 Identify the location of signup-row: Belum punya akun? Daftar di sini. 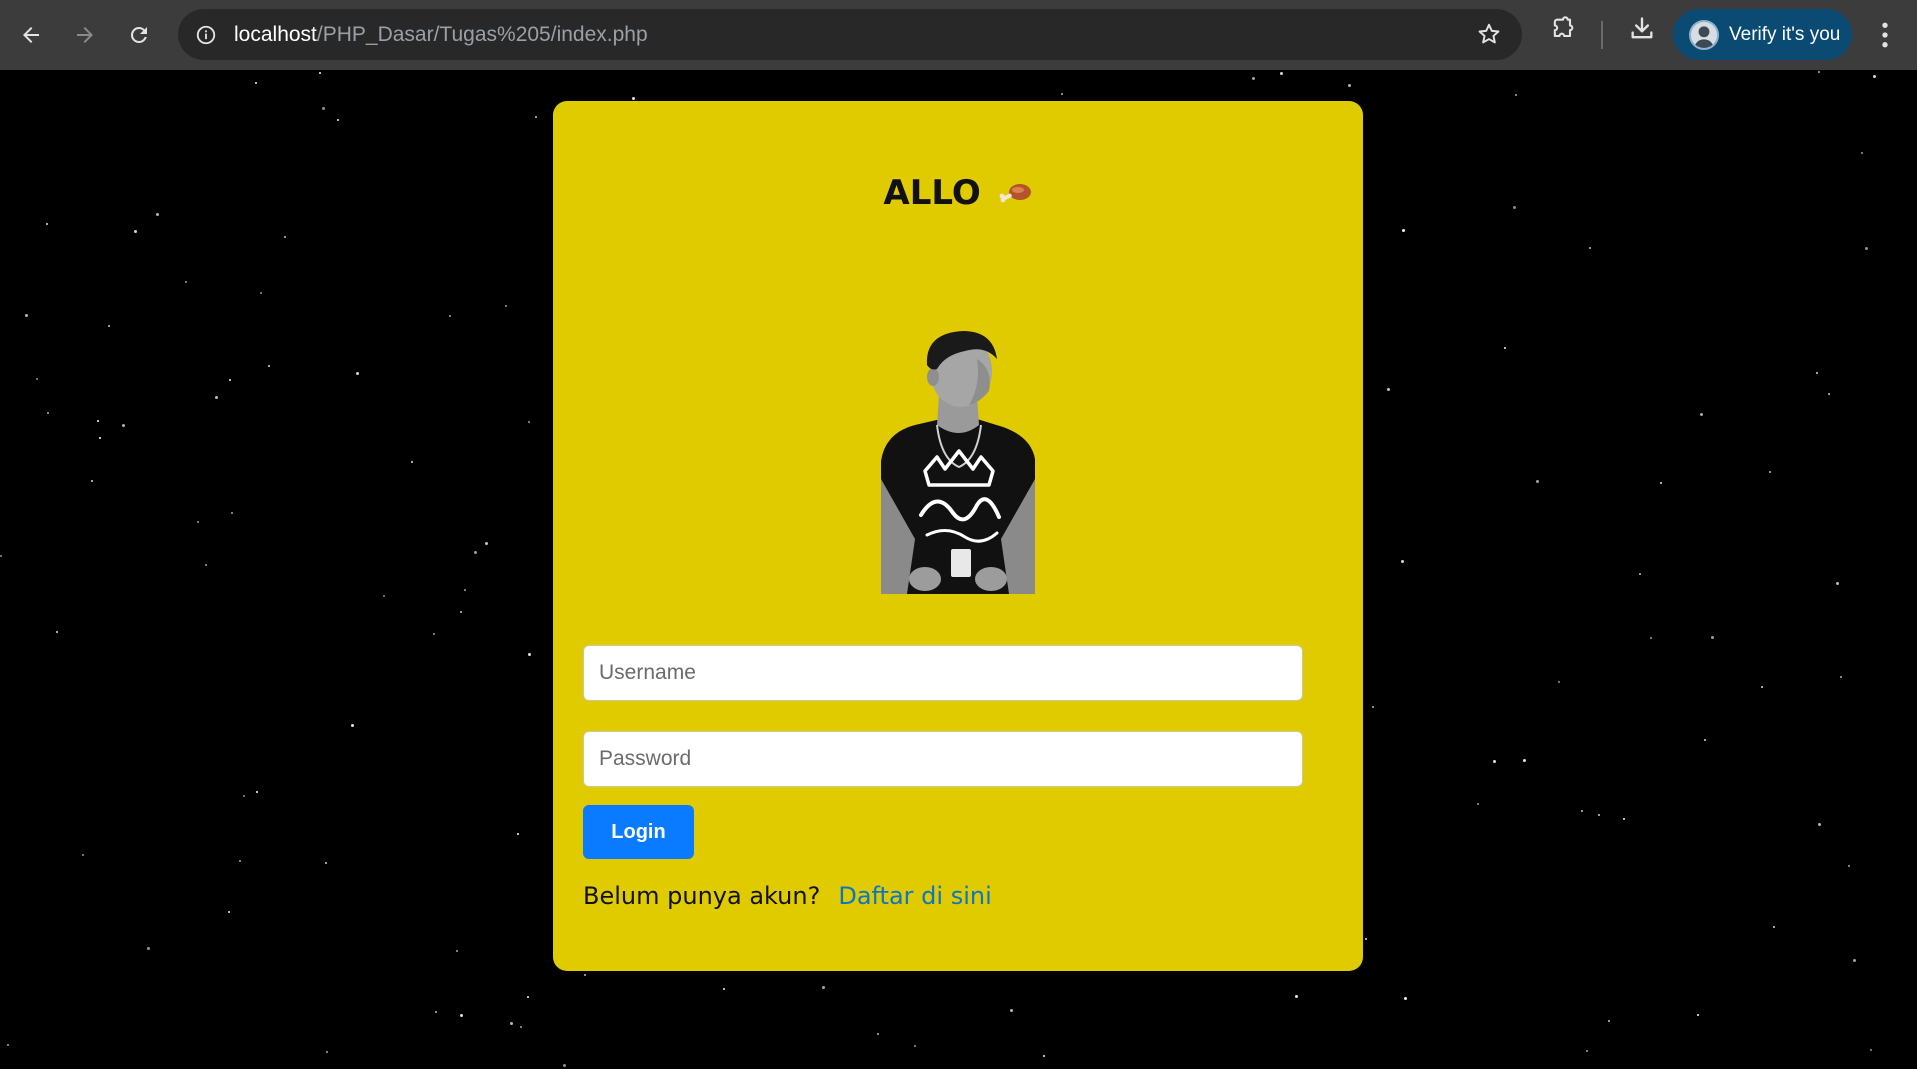
(787, 896).